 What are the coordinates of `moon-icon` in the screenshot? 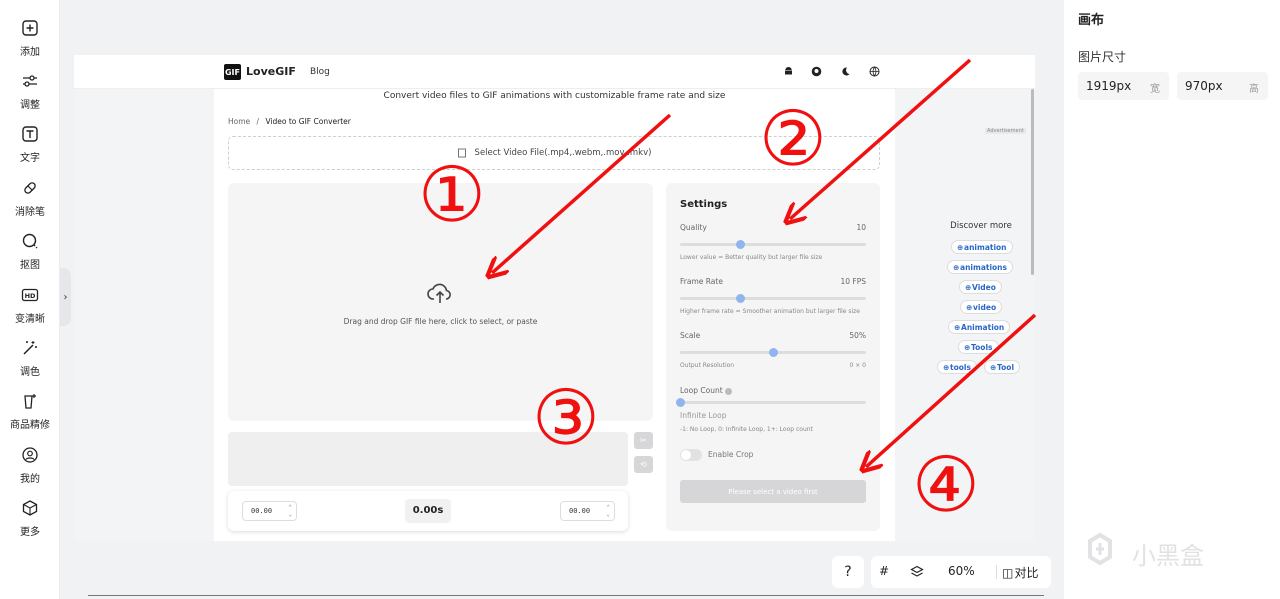 It's located at (845, 71).